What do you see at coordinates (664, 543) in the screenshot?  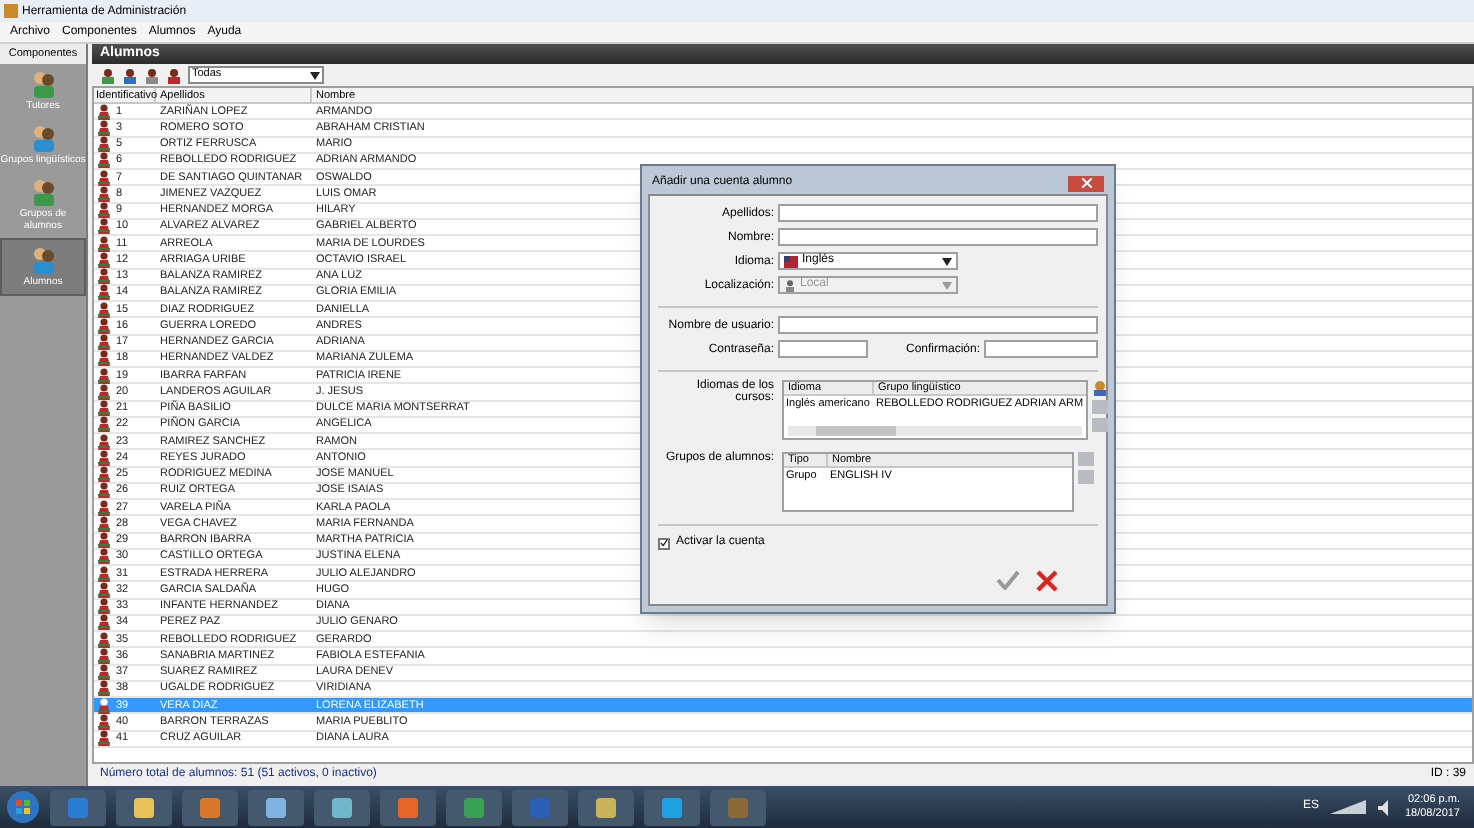 I see `checkbox` at bounding box center [664, 543].